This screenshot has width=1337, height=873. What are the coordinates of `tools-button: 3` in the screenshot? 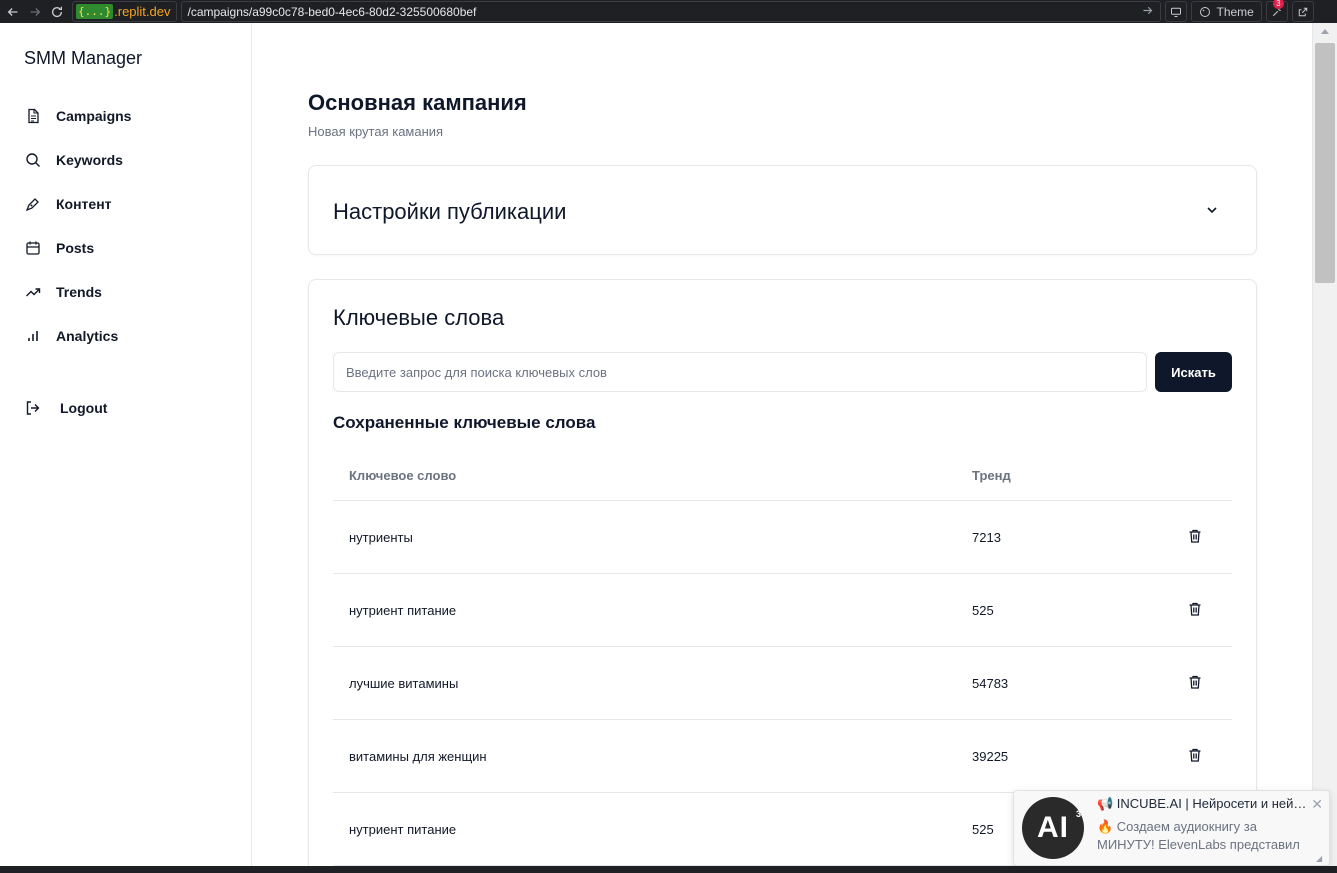 It's located at (1276, 11).